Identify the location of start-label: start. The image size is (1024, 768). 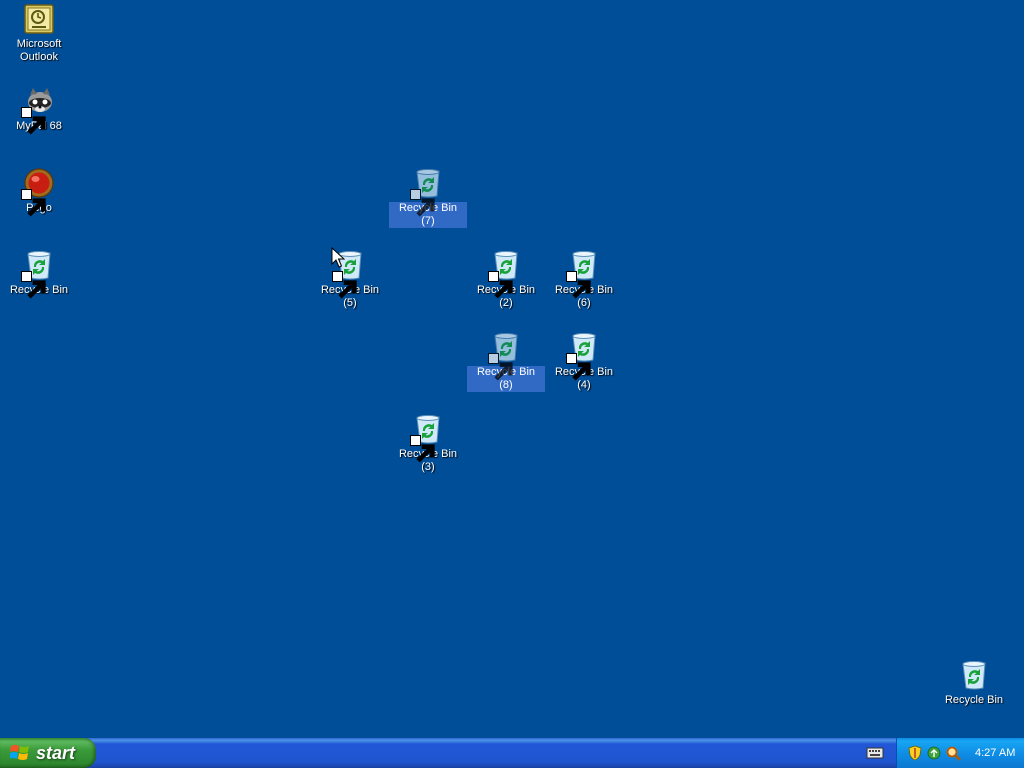
(56, 752).